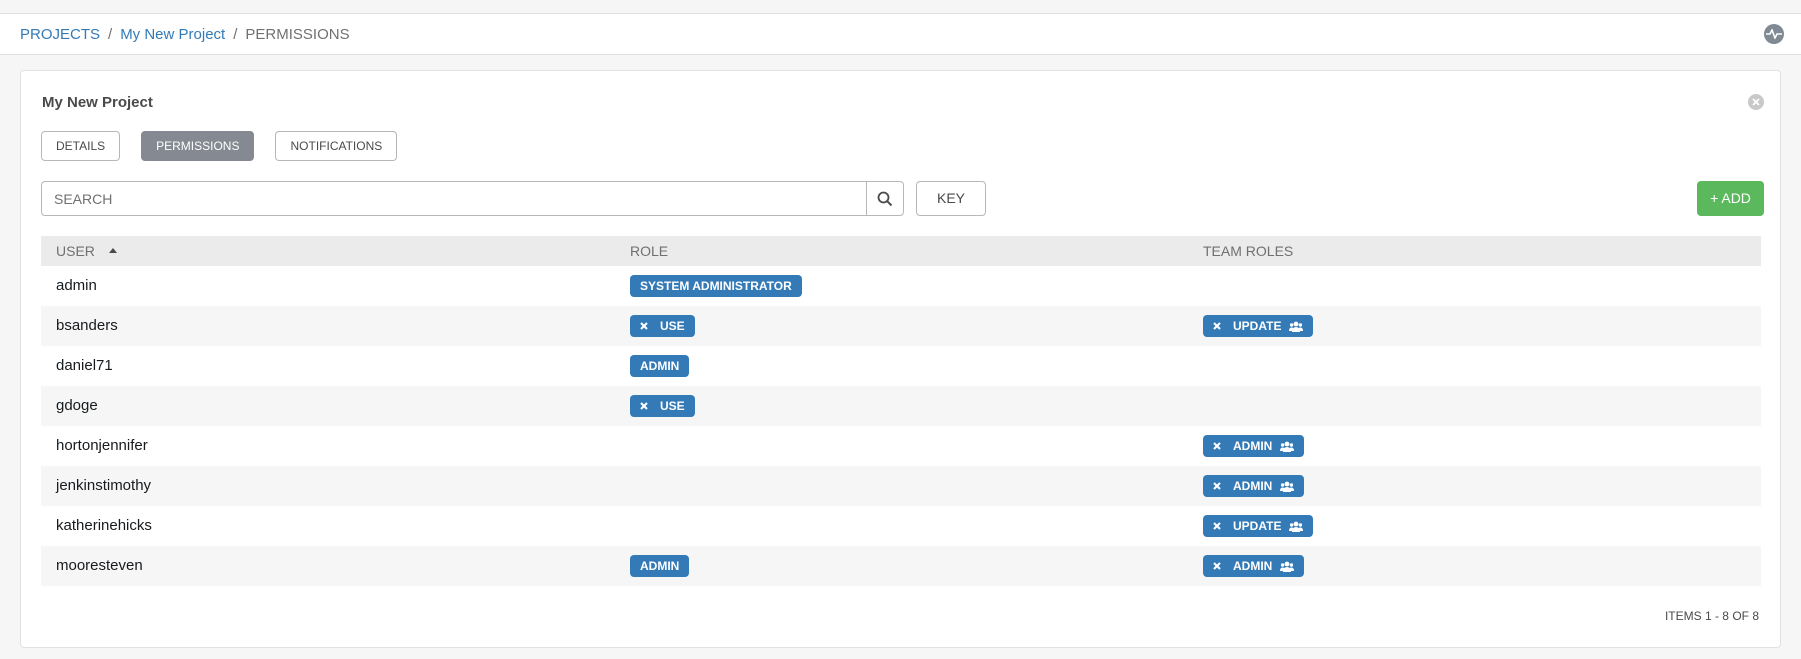 This screenshot has height=659, width=1801. I want to click on user-name: katherinehicks, so click(104, 525).